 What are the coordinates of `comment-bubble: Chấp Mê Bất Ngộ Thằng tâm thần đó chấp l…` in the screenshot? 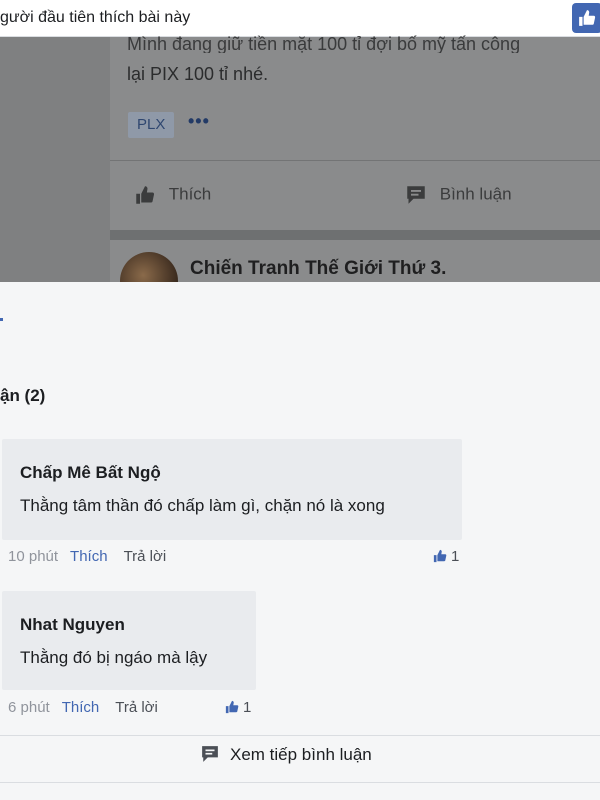 It's located at (232, 489).